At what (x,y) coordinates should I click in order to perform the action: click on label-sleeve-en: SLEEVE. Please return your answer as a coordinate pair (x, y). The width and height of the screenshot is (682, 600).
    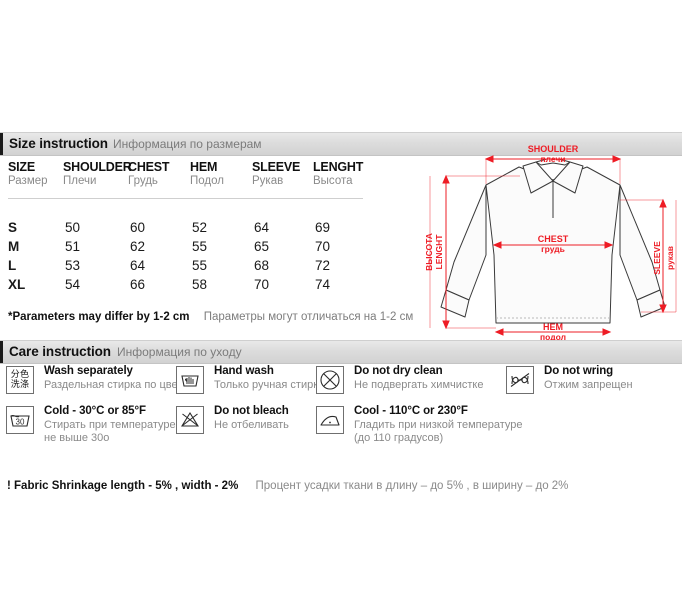
    Looking at the image, I should click on (657, 258).